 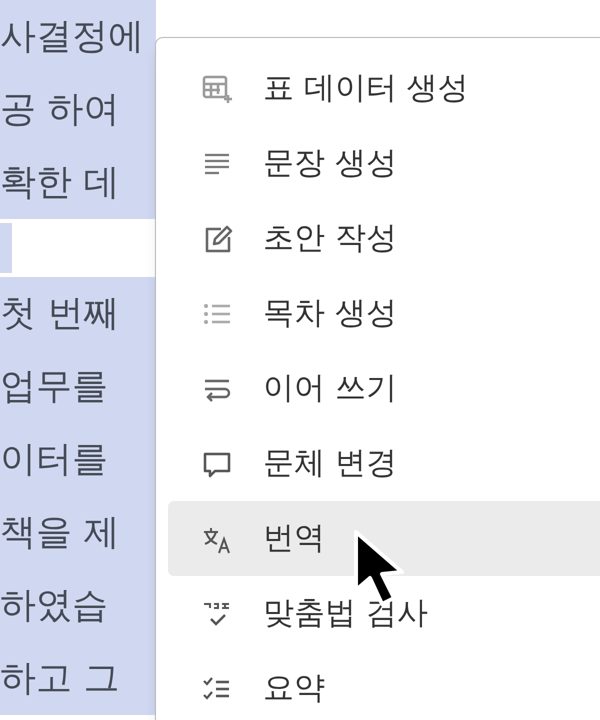 What do you see at coordinates (384, 538) in the screenshot?
I see `menu-item: 번역` at bounding box center [384, 538].